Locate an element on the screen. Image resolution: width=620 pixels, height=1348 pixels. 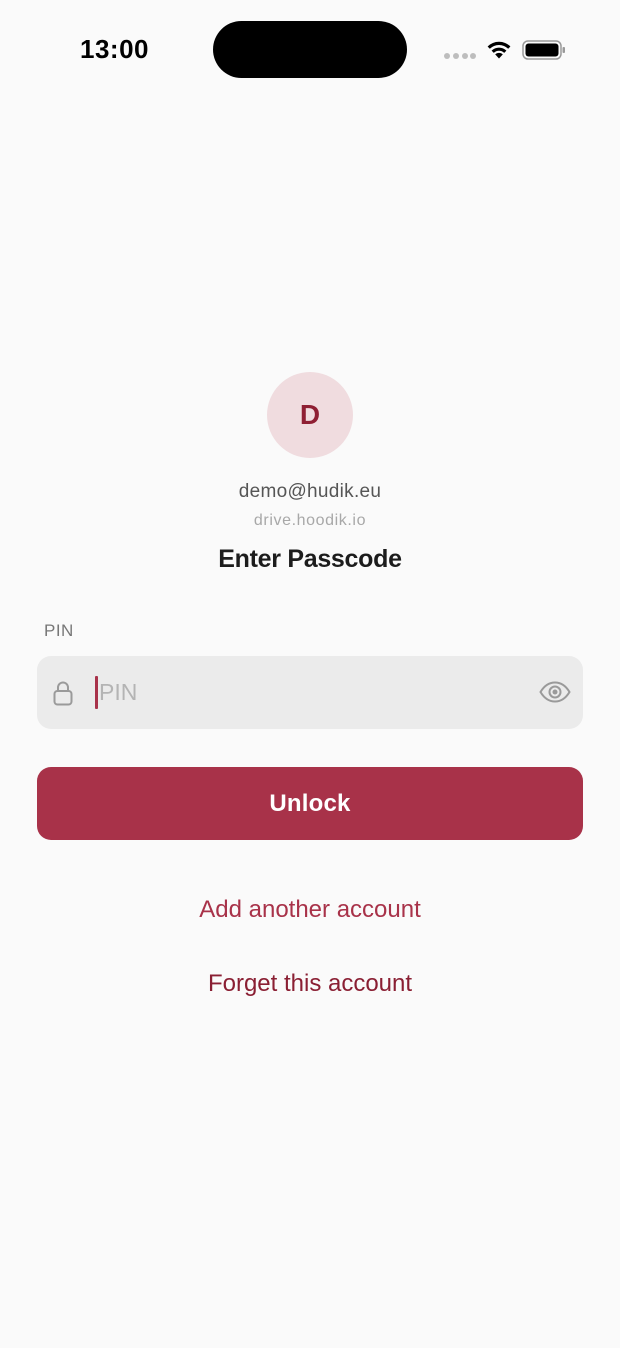
avatar: D is located at coordinates (310, 415).